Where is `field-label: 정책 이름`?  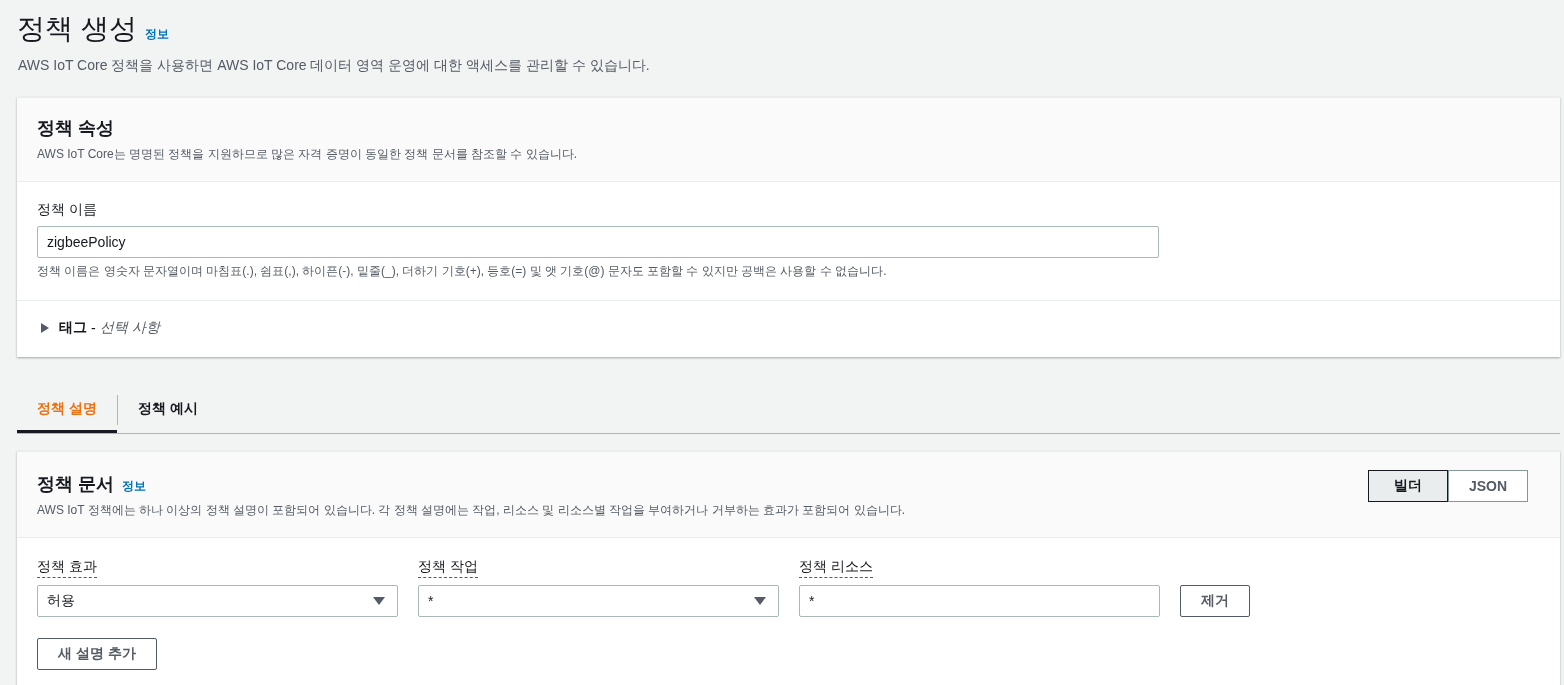 field-label: 정책 이름 is located at coordinates (67, 210).